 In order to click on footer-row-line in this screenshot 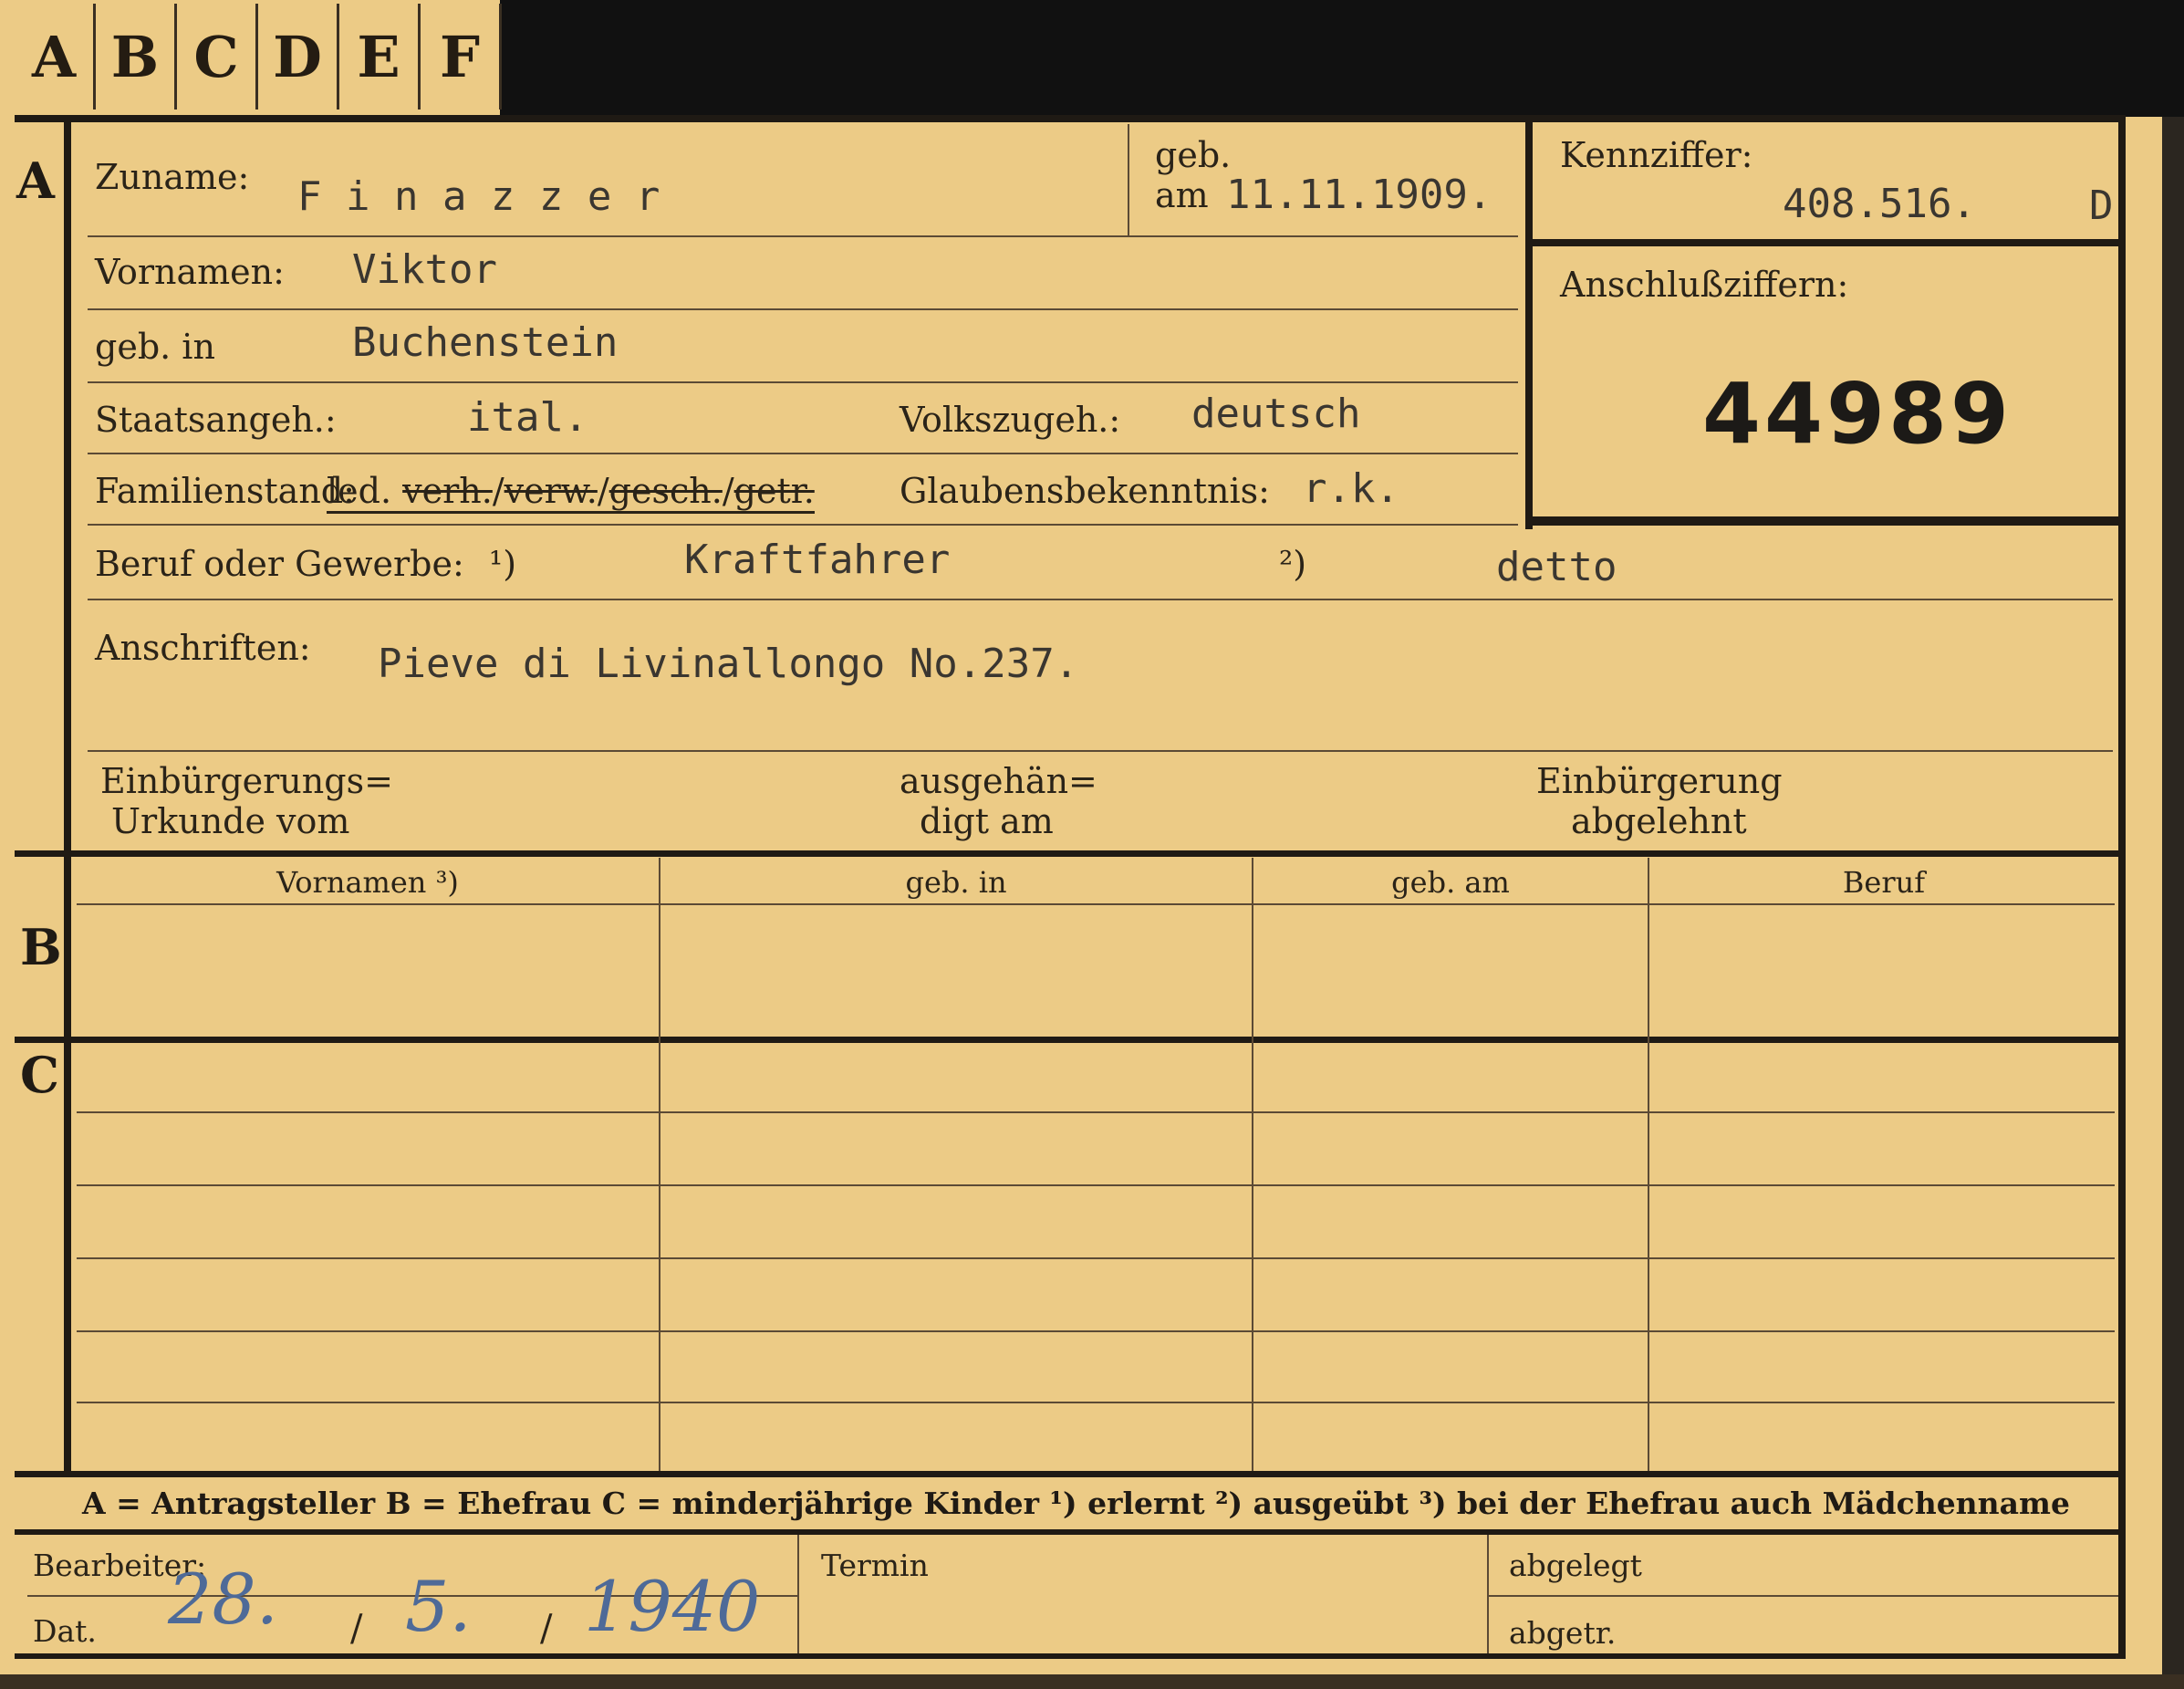, I will do `click(1803, 1596)`.